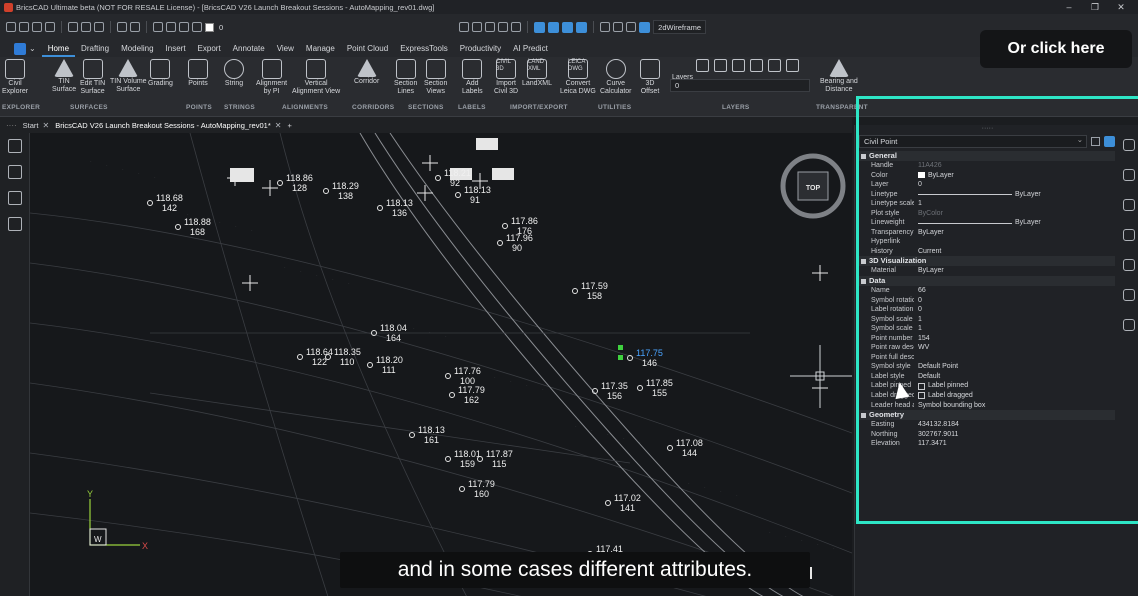  I want to click on checkbox, so click(921, 396).